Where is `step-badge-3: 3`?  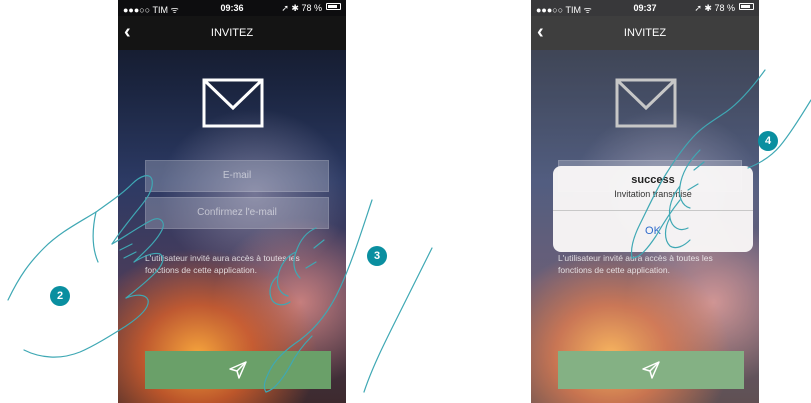 step-badge-3: 3 is located at coordinates (377, 256).